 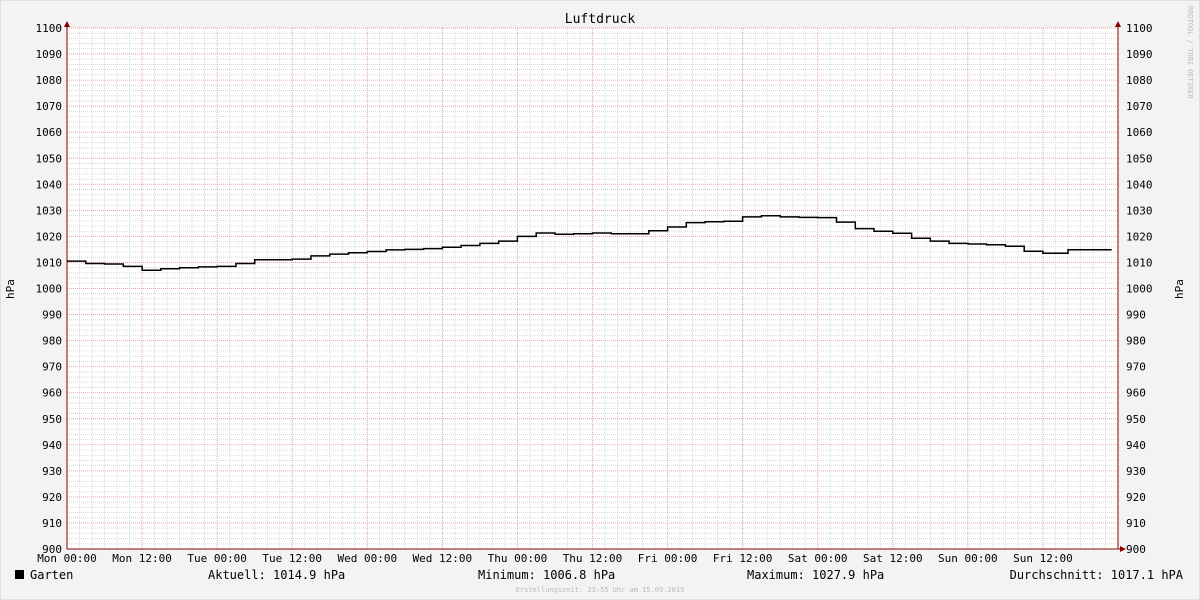 I want to click on y-tick-label-right: 1030, so click(x=1139, y=210).